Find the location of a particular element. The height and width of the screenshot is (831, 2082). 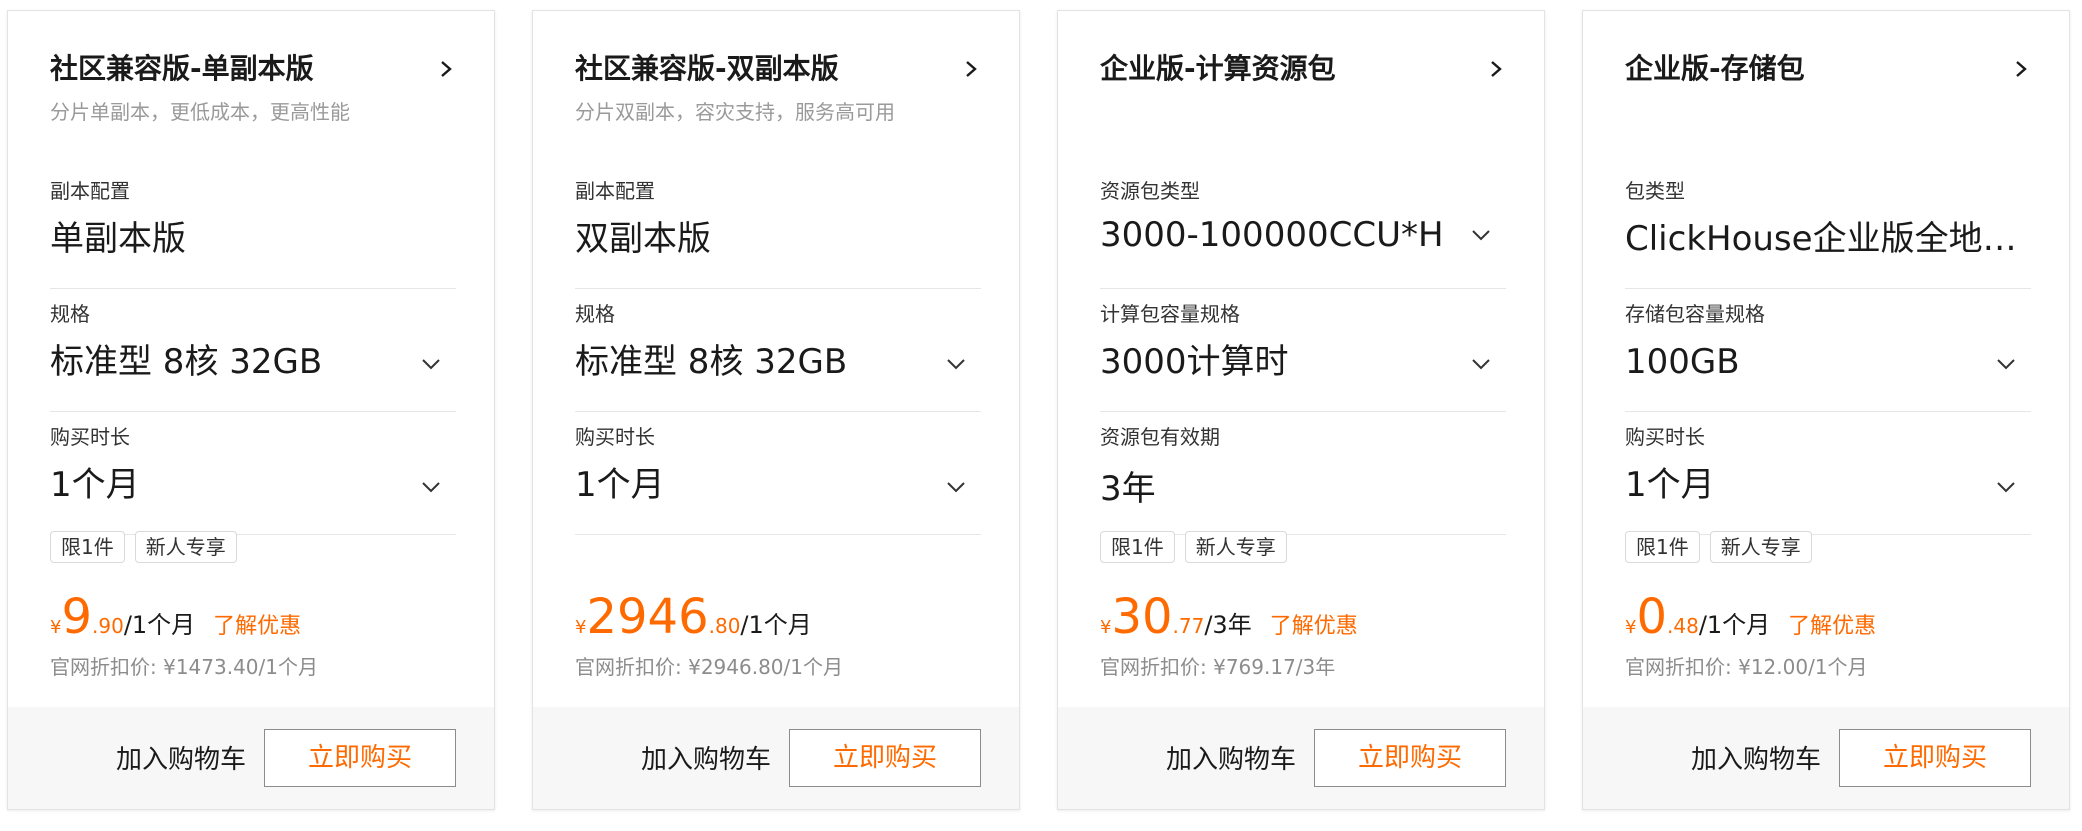

field-value: 100GB is located at coordinates (1810, 362).